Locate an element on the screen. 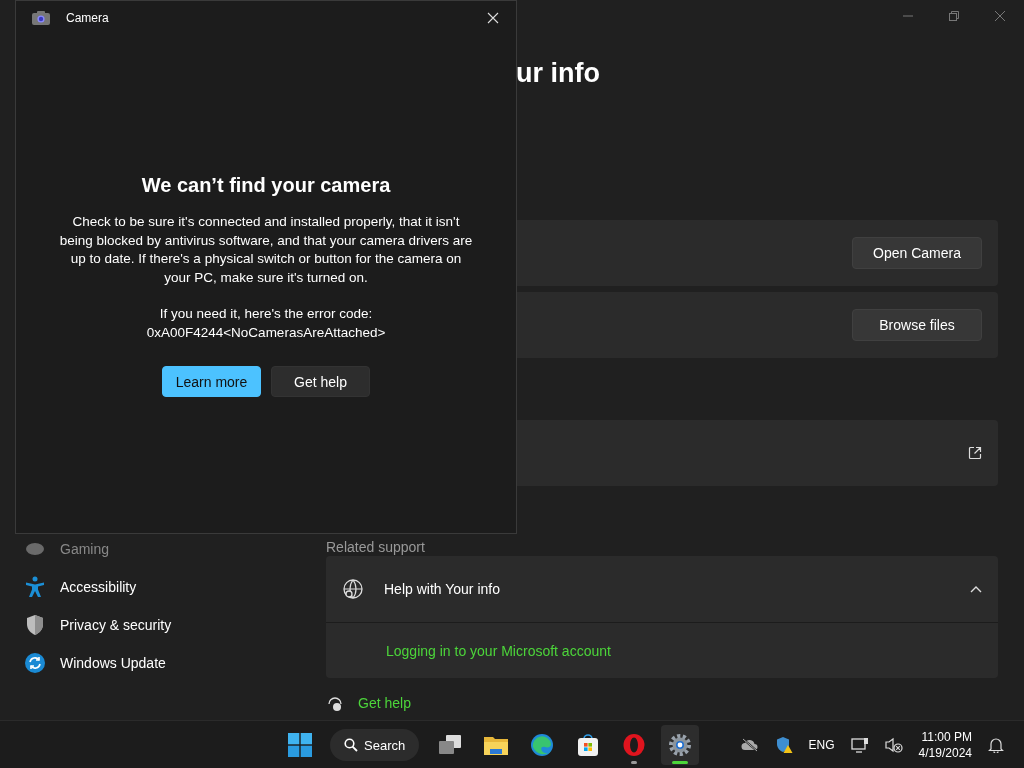 This screenshot has width=1024, height=768. gear-icon is located at coordinates (680, 745).